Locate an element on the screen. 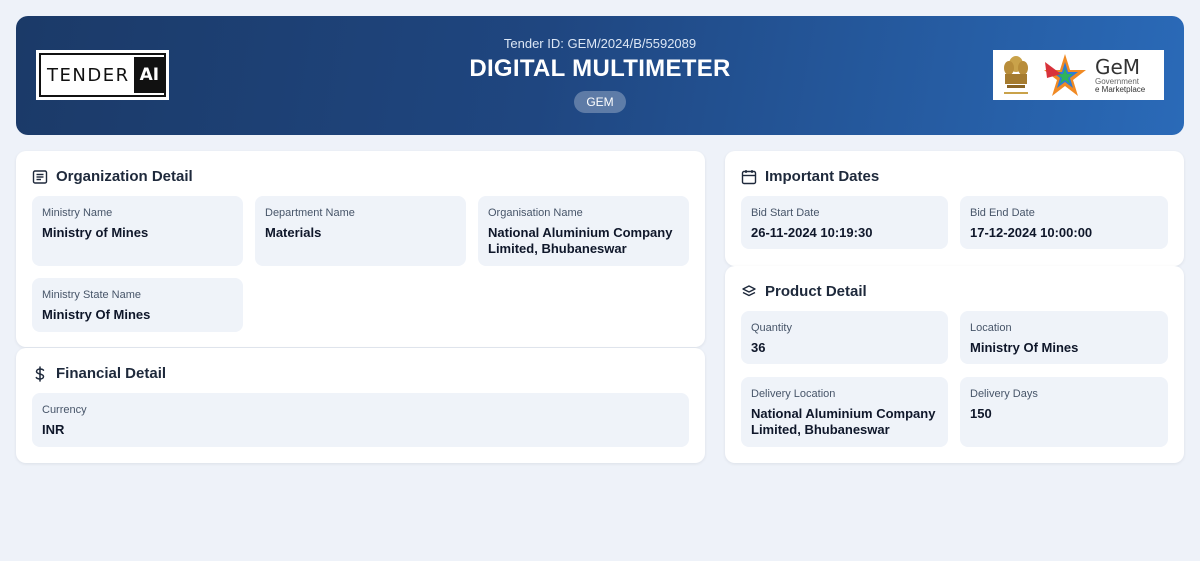  field-label: Ministry State Name is located at coordinates (92, 295).